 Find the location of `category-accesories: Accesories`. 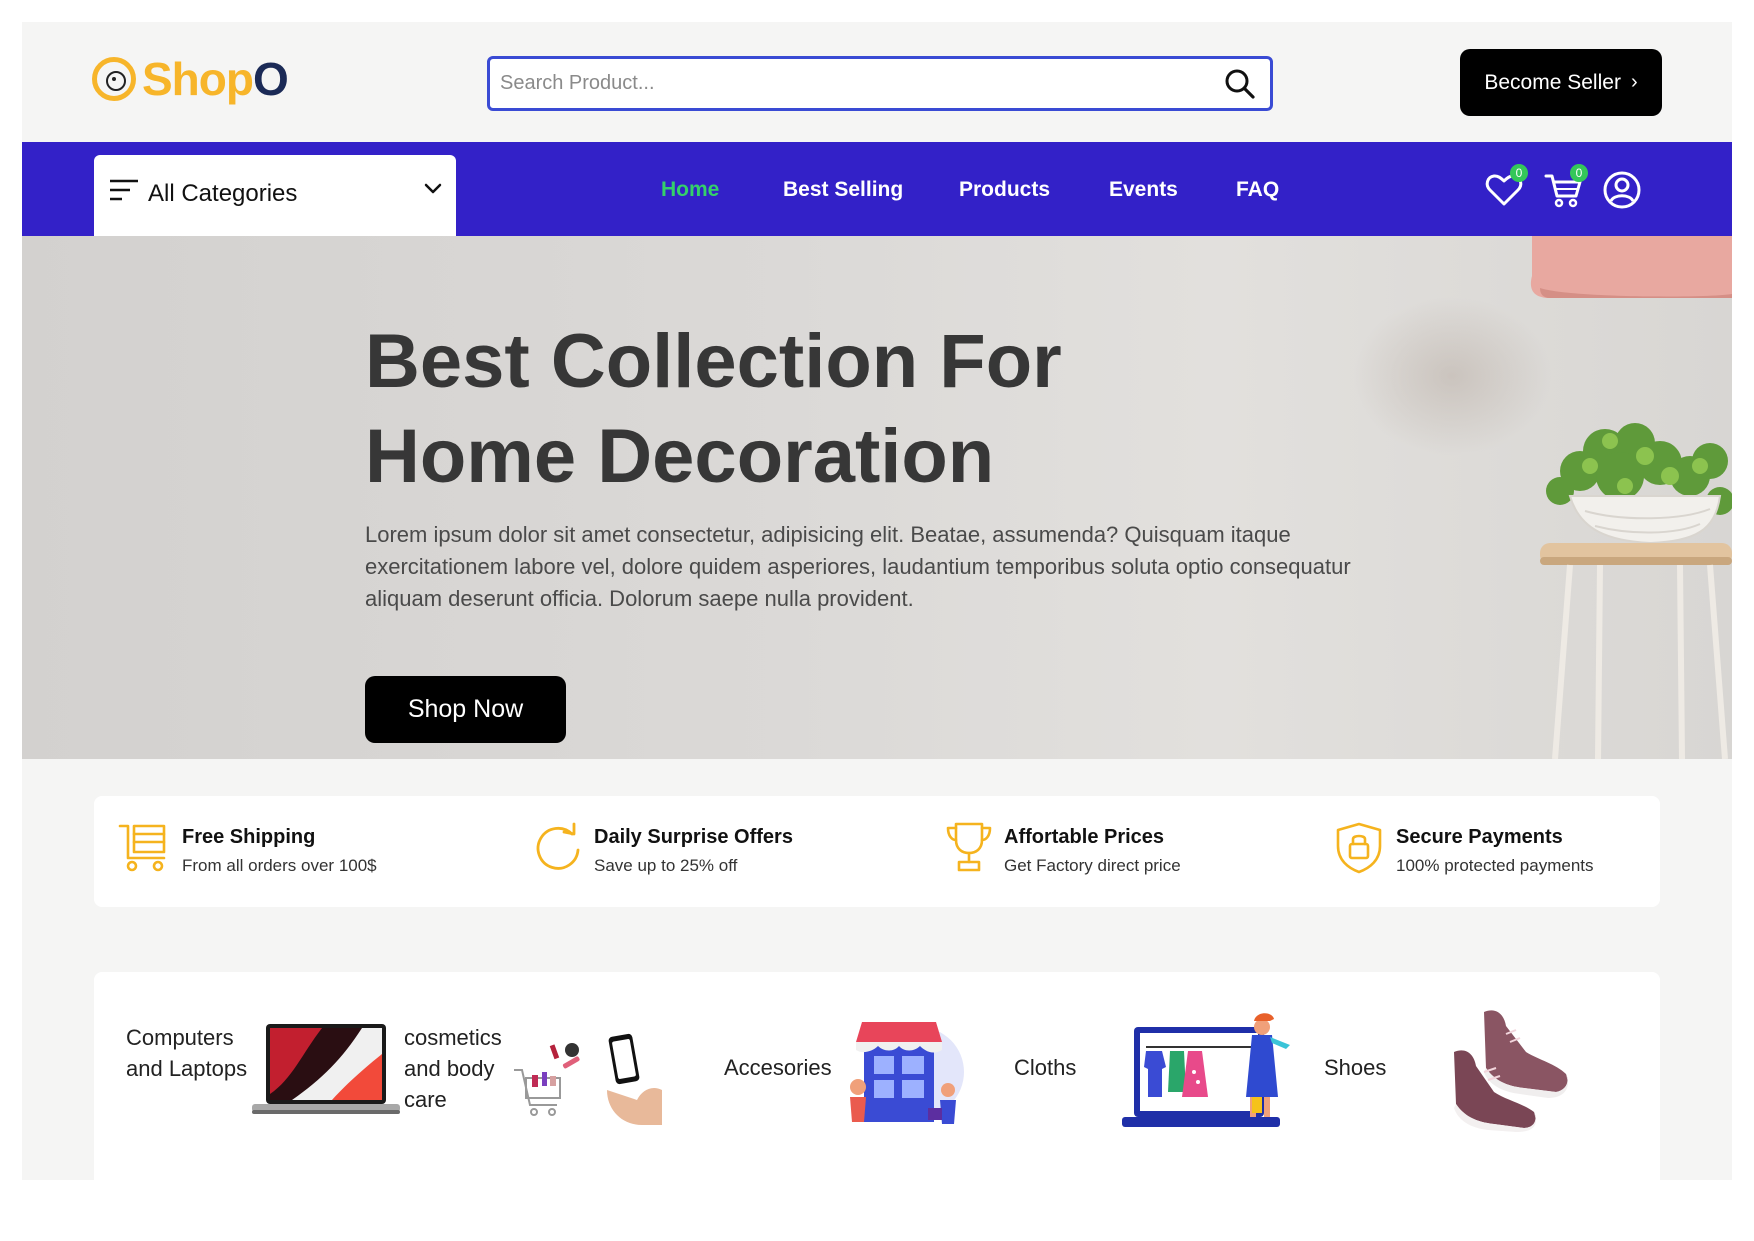

category-accesories: Accesories is located at coordinates (864, 1062).